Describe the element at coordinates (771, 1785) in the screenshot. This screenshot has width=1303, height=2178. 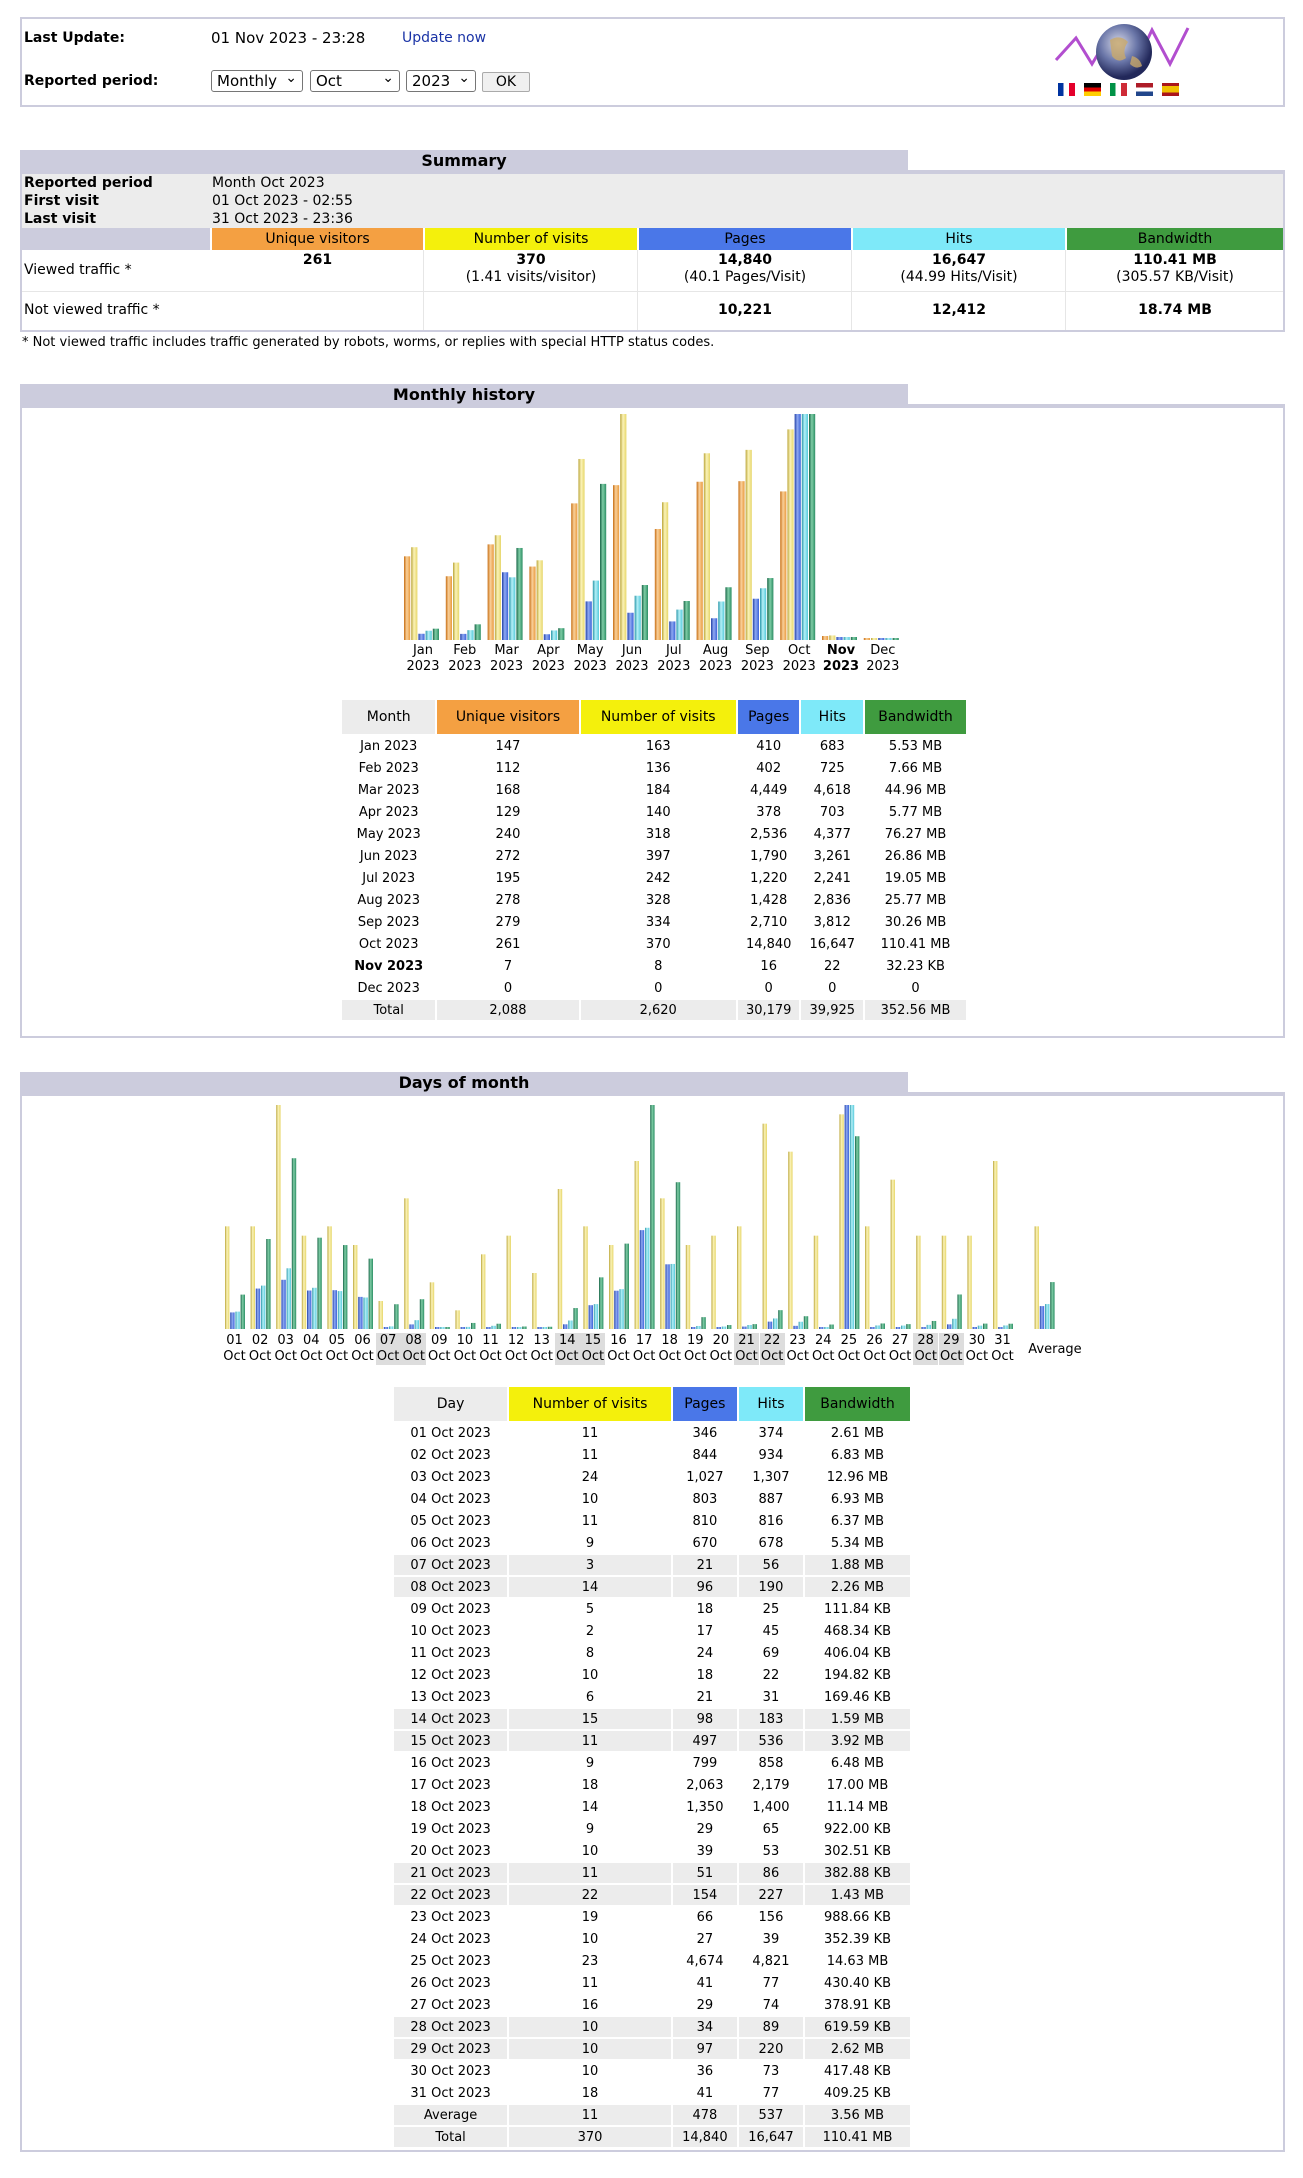
I see `table-cell: 2,179` at that location.